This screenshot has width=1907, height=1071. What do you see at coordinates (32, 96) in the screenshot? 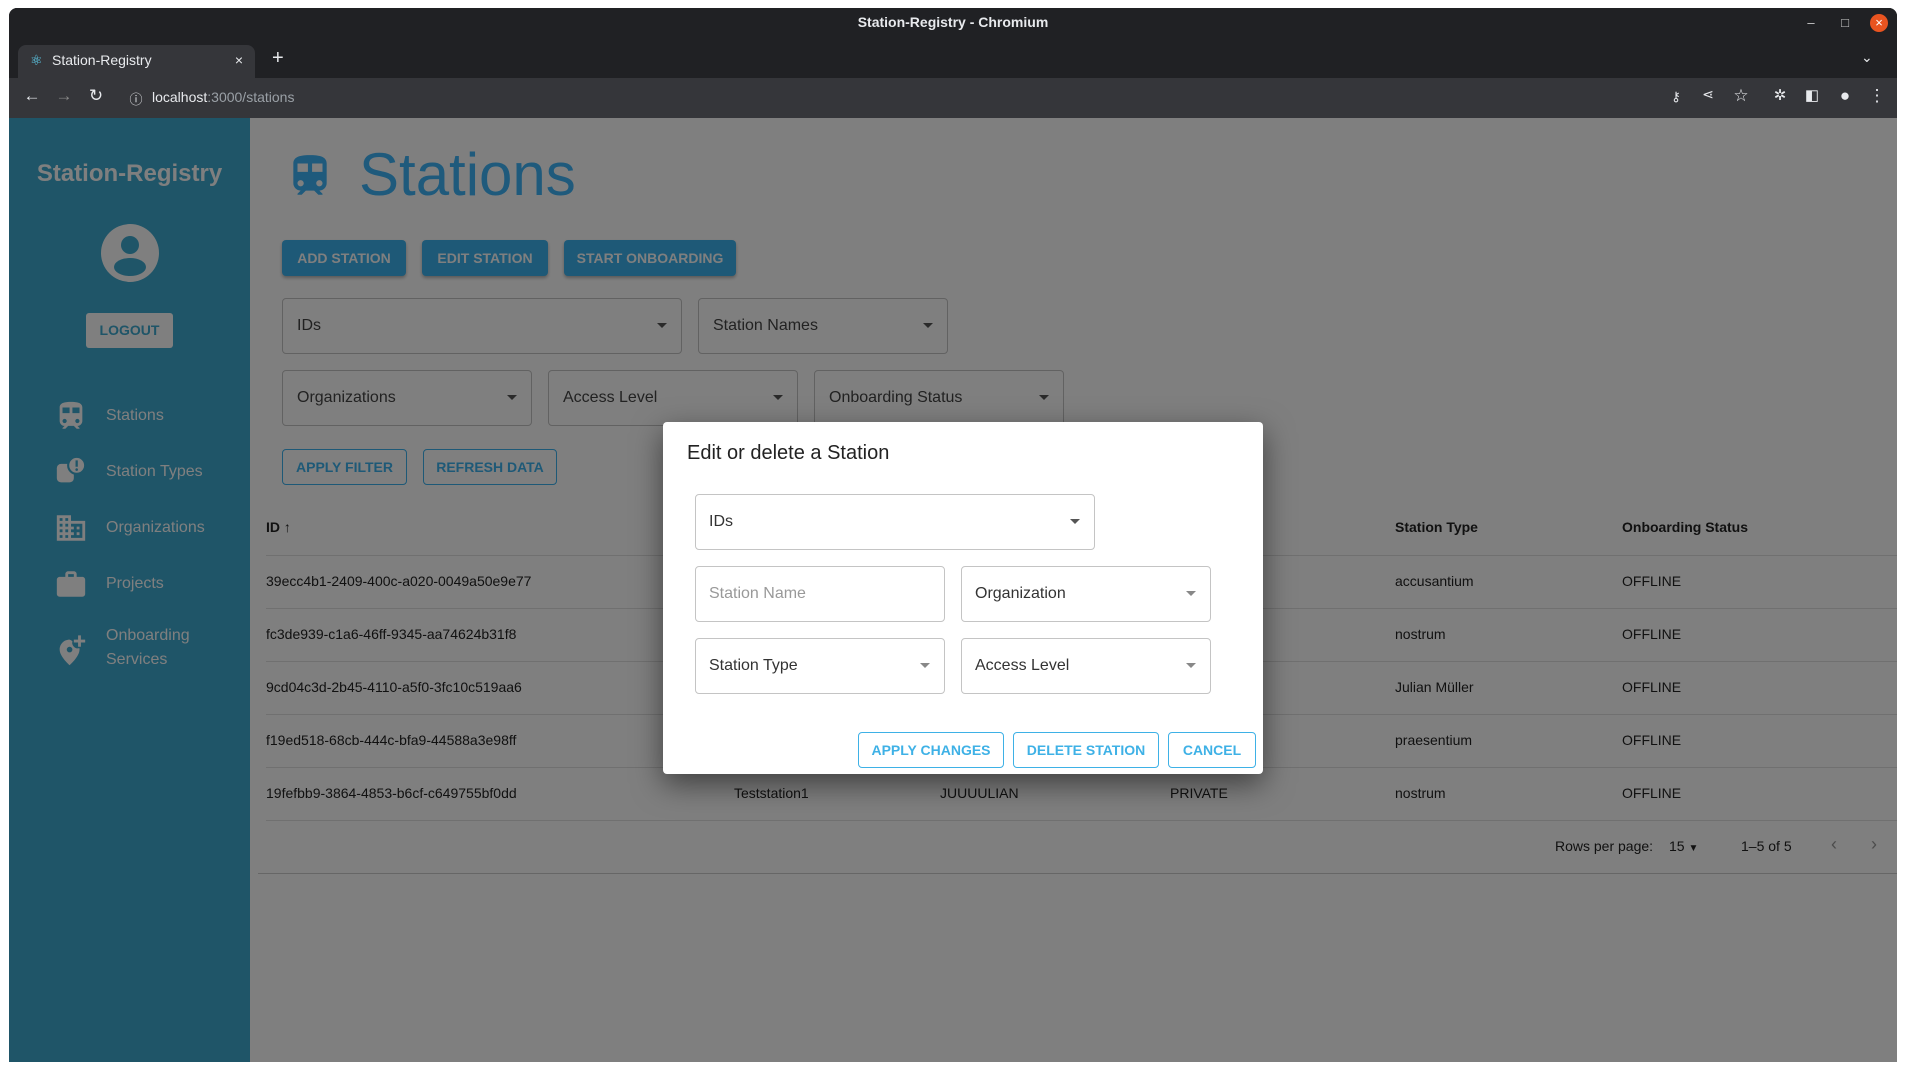
I see `back-icon: ←` at bounding box center [32, 96].